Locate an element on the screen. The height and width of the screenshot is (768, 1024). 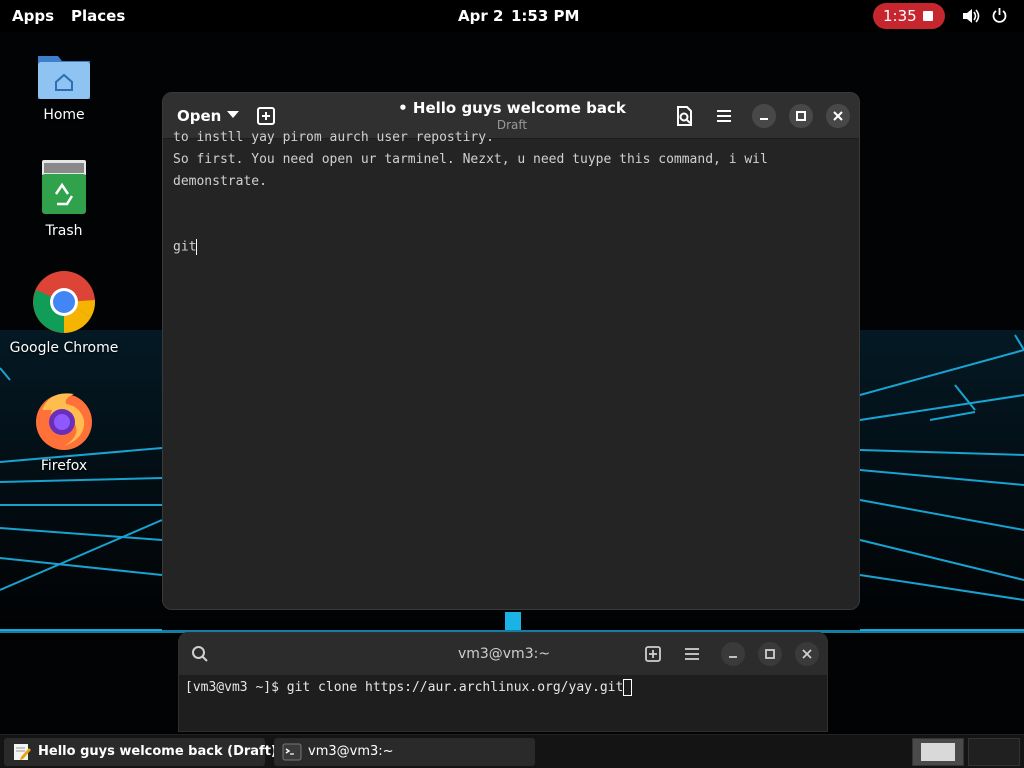
task-label: vm3@vm3:~ is located at coordinates (351, 751).